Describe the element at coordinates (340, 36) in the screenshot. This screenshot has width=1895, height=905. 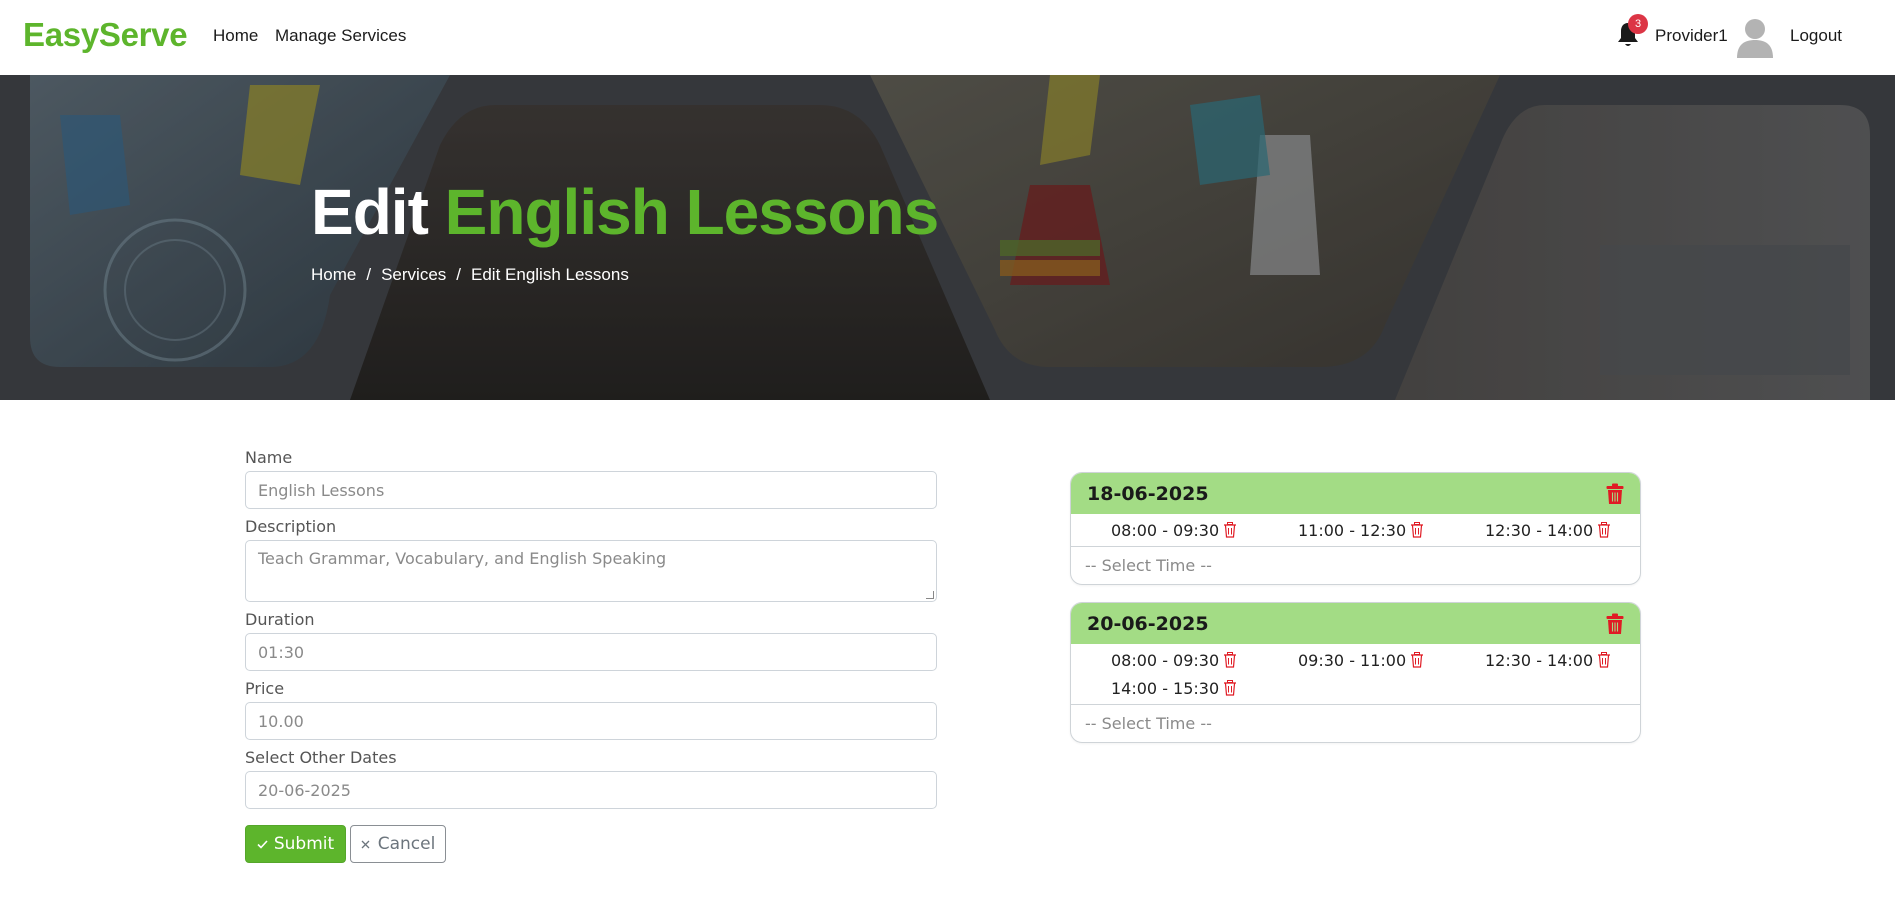
I see `nav-manage-services-link: Manage Services` at that location.